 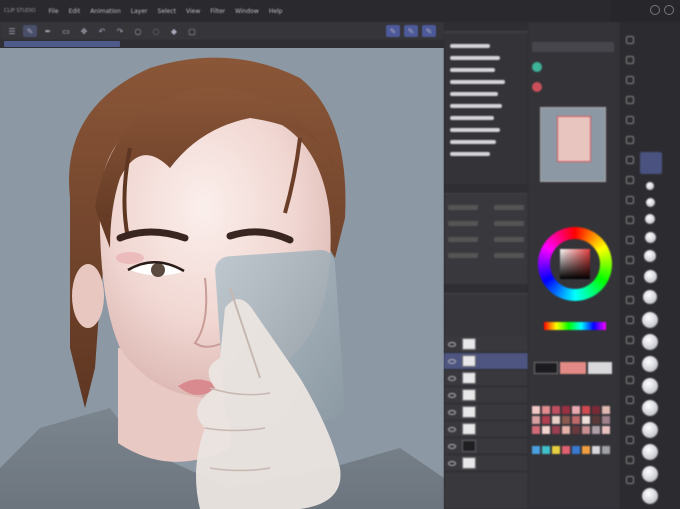 What do you see at coordinates (156, 31) in the screenshot?
I see `lasso-icon: ◌` at bounding box center [156, 31].